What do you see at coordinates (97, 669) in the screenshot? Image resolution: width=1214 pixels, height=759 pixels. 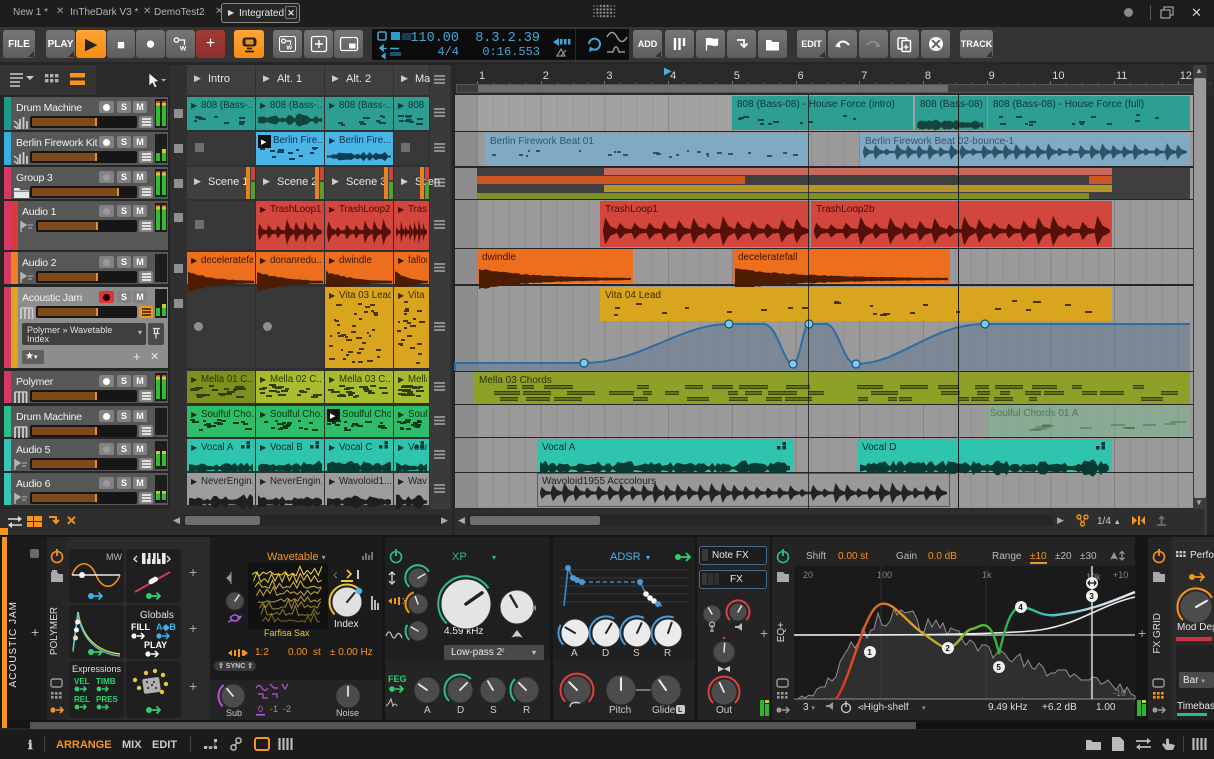 I see `svg-text: Expressions` at bounding box center [97, 669].